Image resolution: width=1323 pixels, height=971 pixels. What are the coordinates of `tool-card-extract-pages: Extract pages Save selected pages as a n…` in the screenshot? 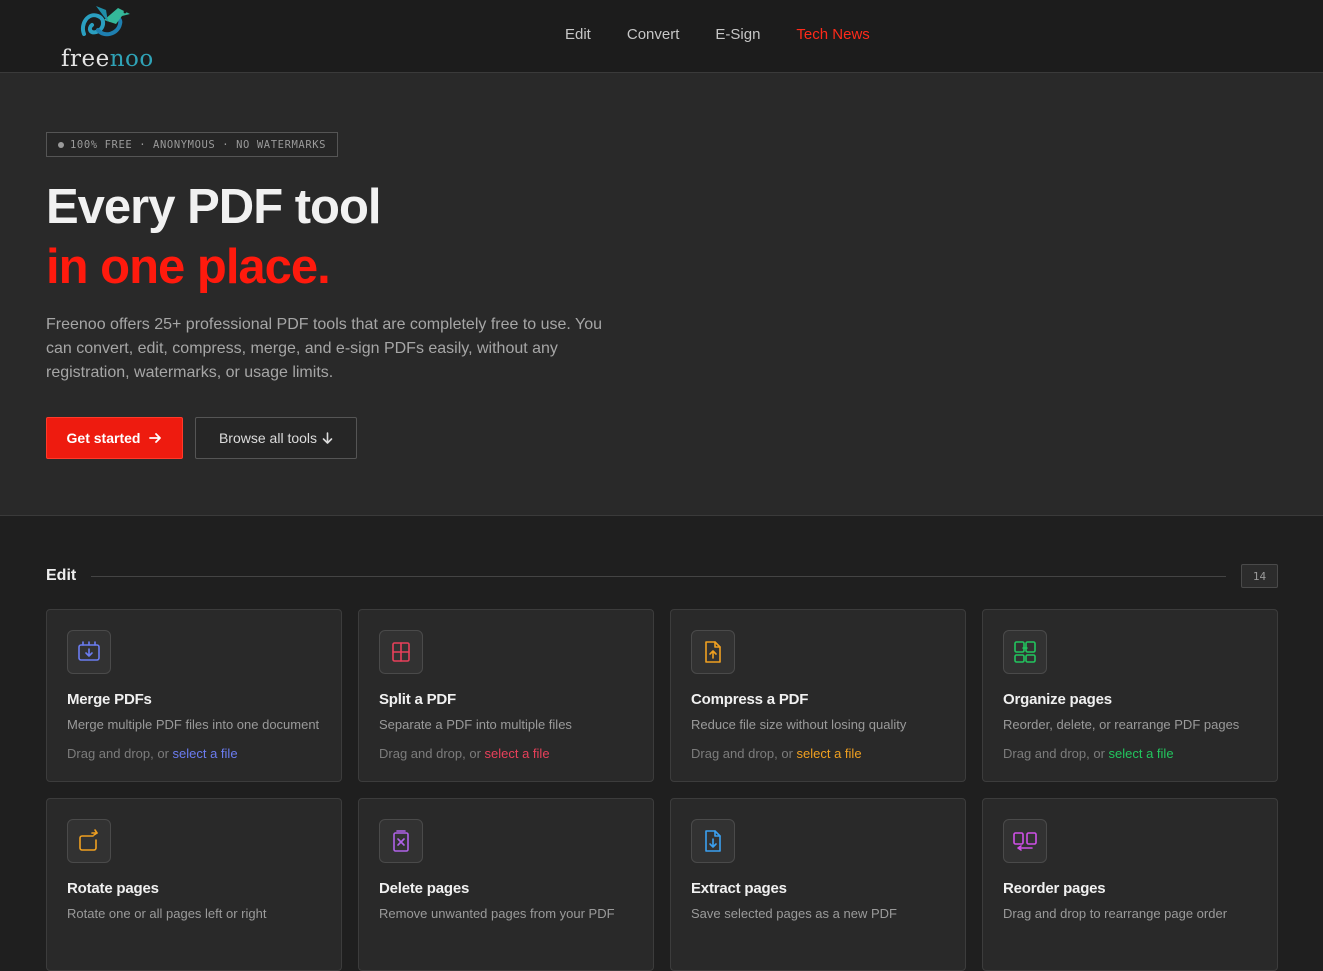 It's located at (818, 884).